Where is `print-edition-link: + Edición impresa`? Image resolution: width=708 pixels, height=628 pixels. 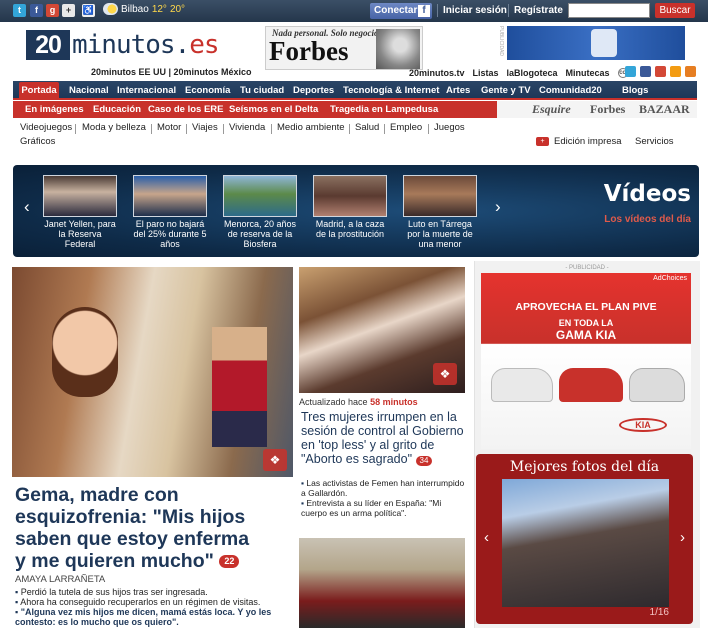
print-edition-link: + Edición impresa is located at coordinates (579, 141).